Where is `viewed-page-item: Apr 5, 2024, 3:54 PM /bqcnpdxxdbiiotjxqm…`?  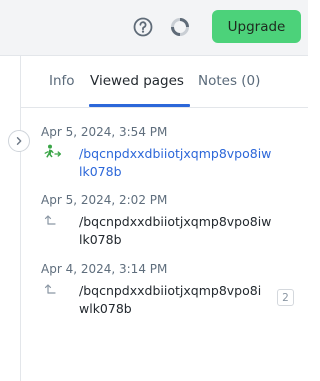
viewed-page-item: Apr 5, 2024, 3:54 PM /bqcnpdxxdbiiotjxqm… is located at coordinates (166, 151).